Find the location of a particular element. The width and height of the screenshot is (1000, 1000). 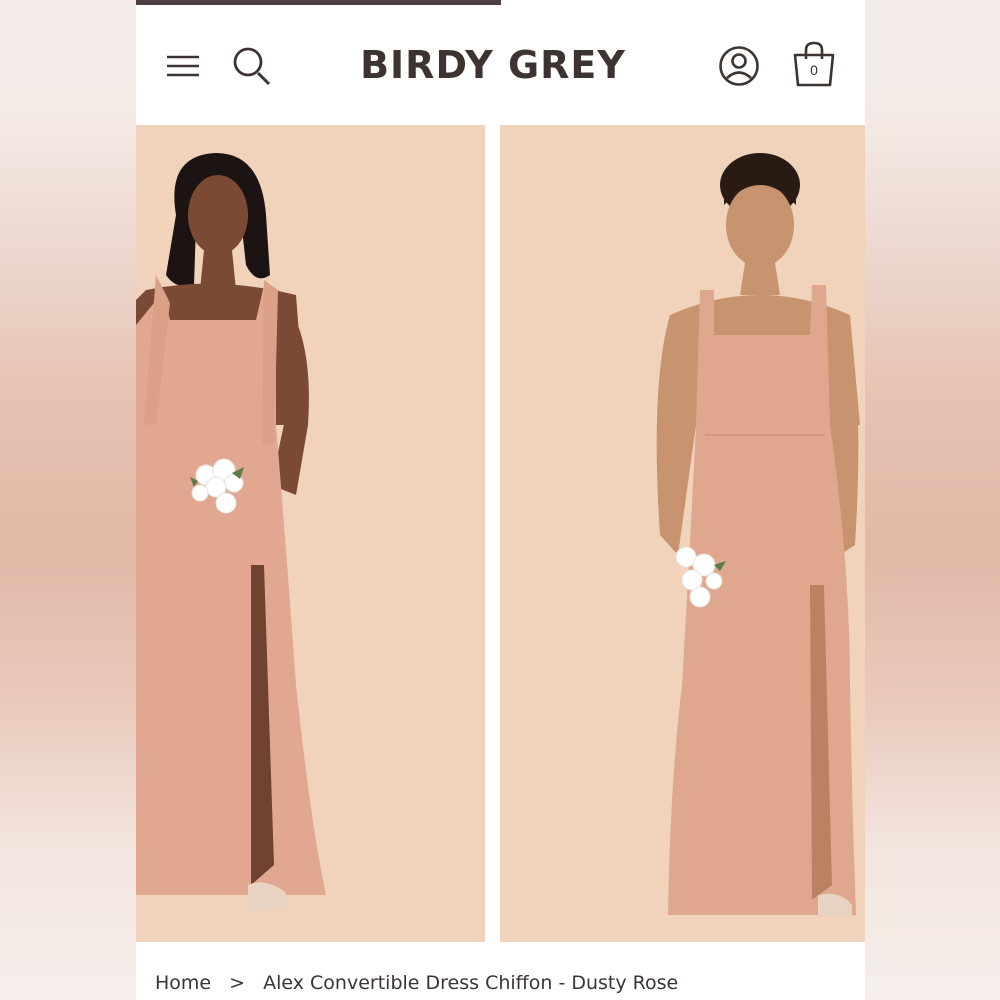

search-icon is located at coordinates (252, 66).